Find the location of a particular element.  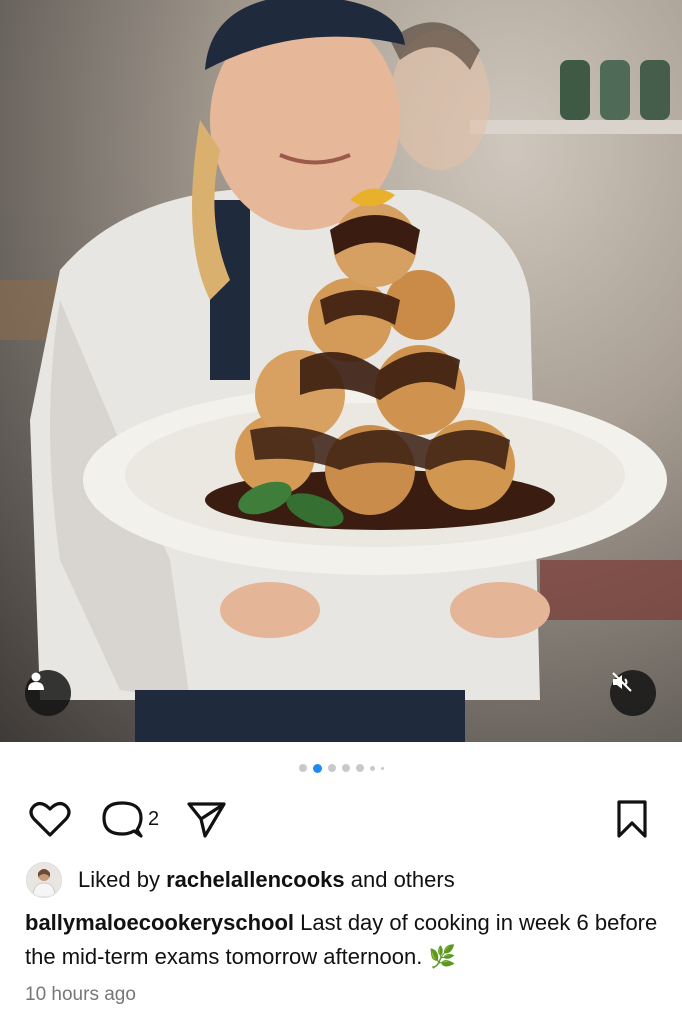

comment-icon is located at coordinates (122, 819).